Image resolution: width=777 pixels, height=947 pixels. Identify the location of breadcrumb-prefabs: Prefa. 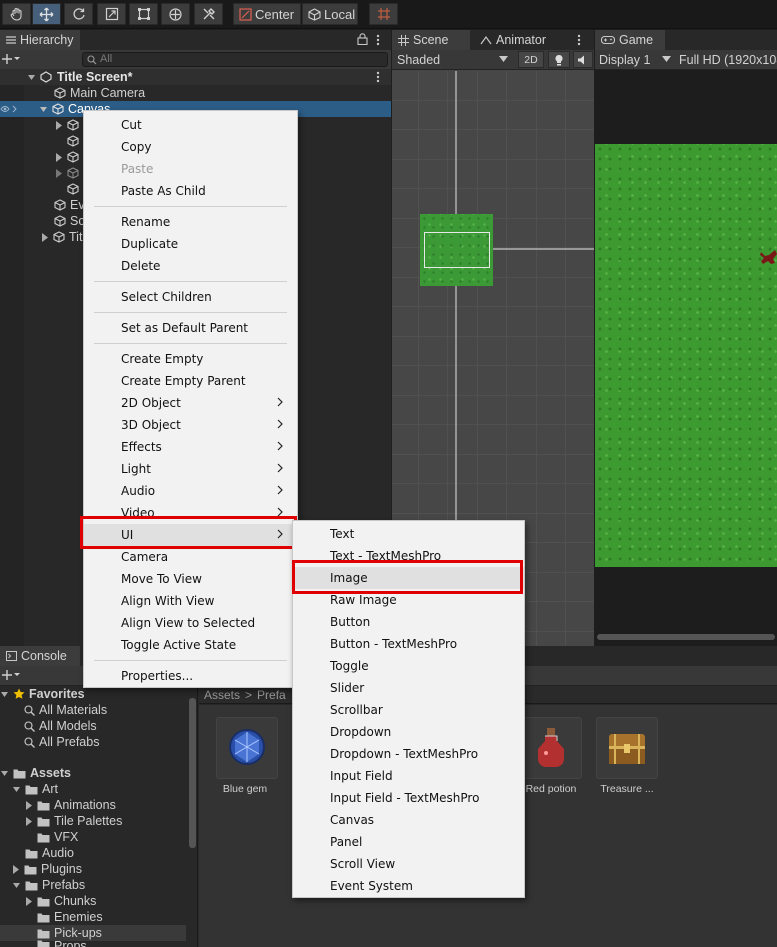
(271, 695).